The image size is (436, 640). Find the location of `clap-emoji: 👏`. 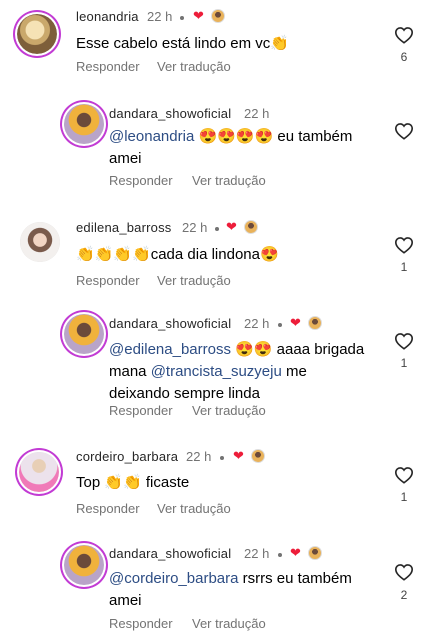

clap-emoji: 👏 is located at coordinates (279, 43).